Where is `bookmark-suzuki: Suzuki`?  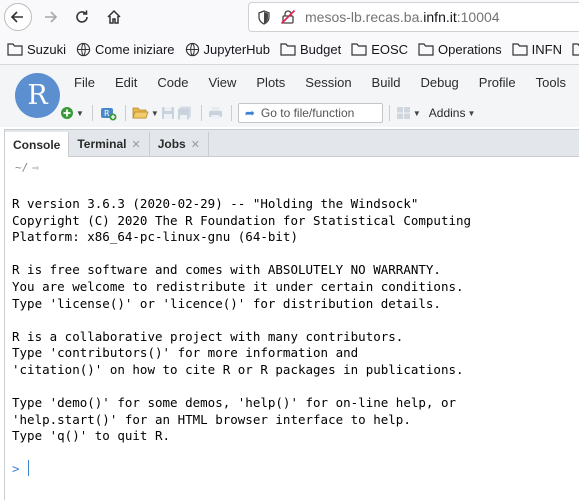
bookmark-suzuki: Suzuki is located at coordinates (36, 49).